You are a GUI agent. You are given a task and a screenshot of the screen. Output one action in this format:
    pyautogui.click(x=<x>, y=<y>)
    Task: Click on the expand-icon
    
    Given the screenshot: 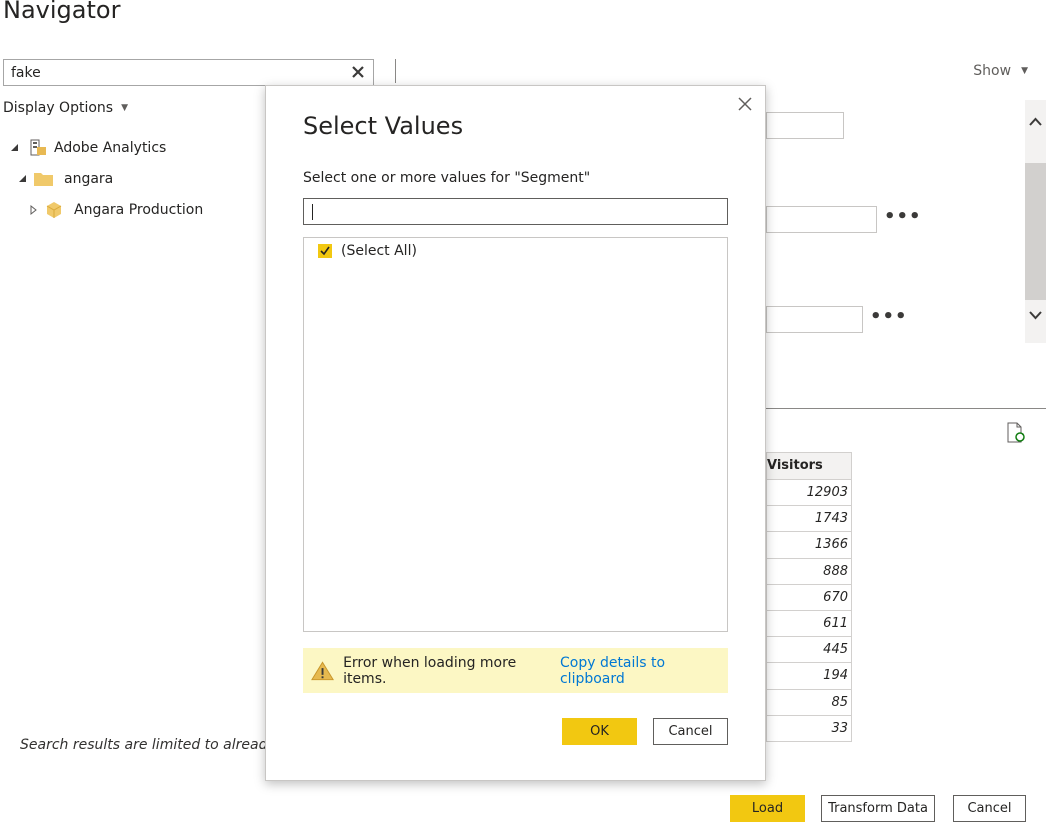 What is the action you would take?
    pyautogui.click(x=34, y=210)
    